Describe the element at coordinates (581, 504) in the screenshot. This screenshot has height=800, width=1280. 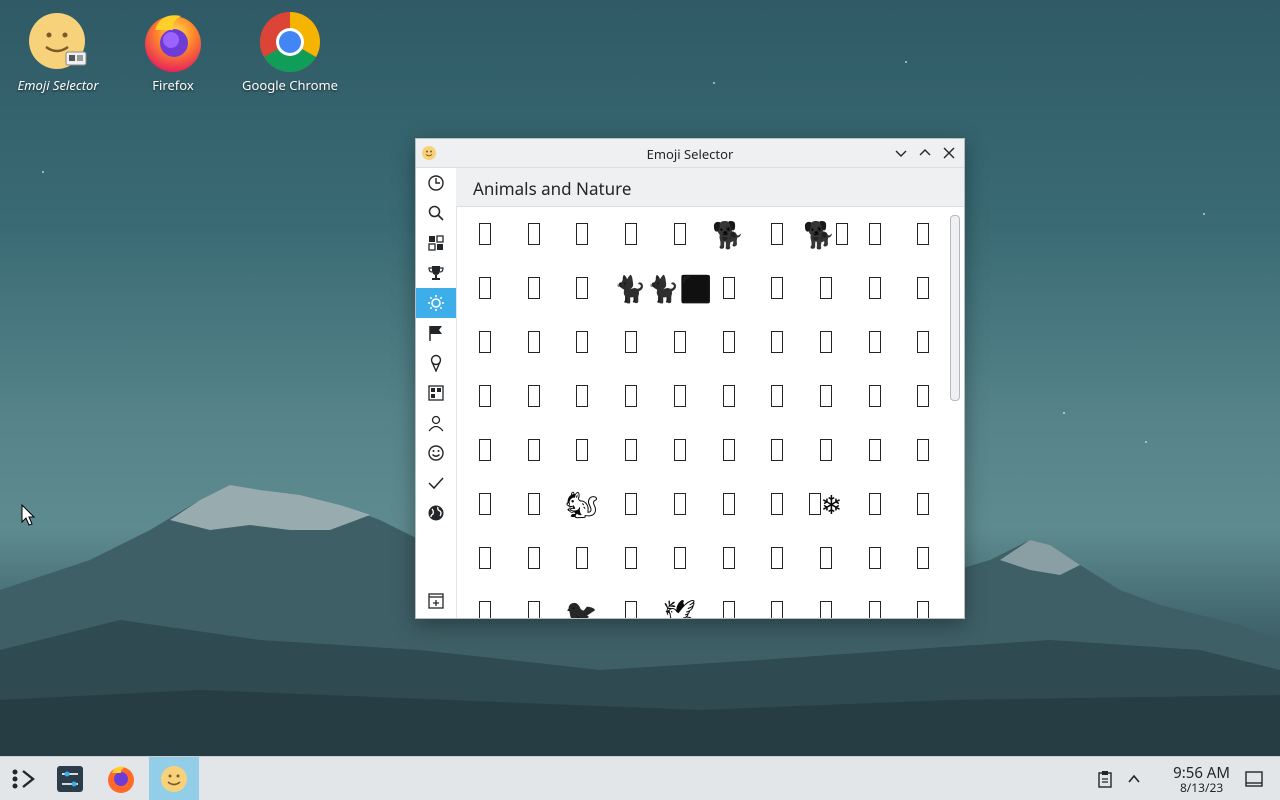
I see `emoji-cell: 🐿` at that location.